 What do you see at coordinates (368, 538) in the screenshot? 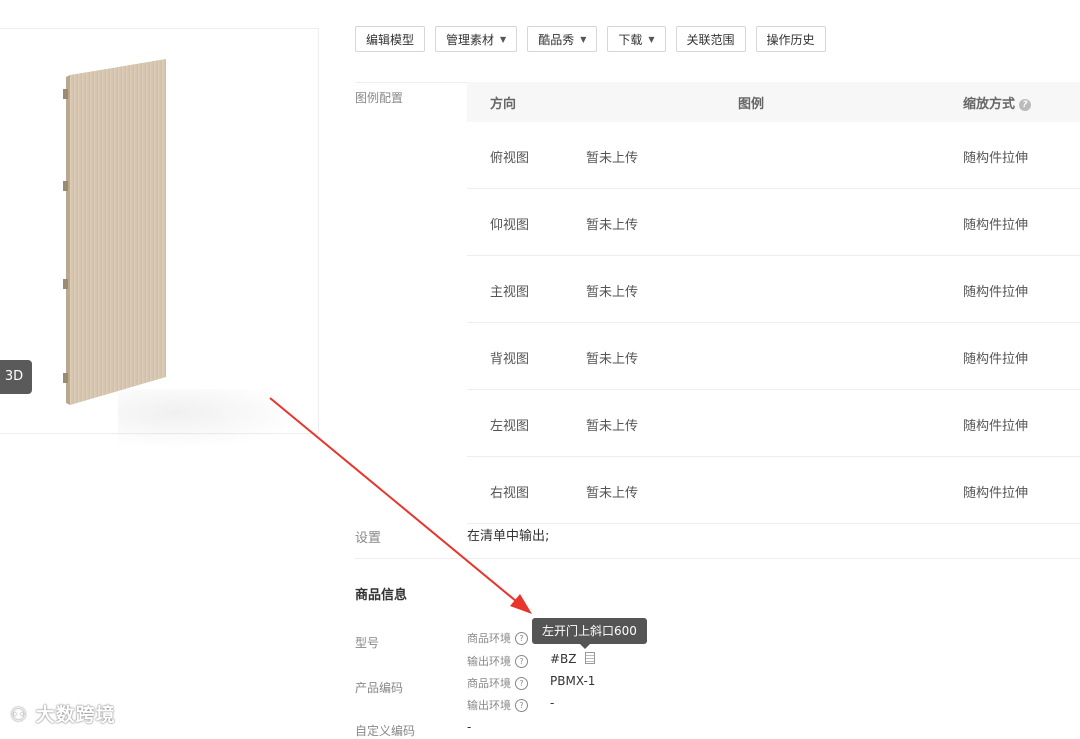
I see `settings-label: 设置` at bounding box center [368, 538].